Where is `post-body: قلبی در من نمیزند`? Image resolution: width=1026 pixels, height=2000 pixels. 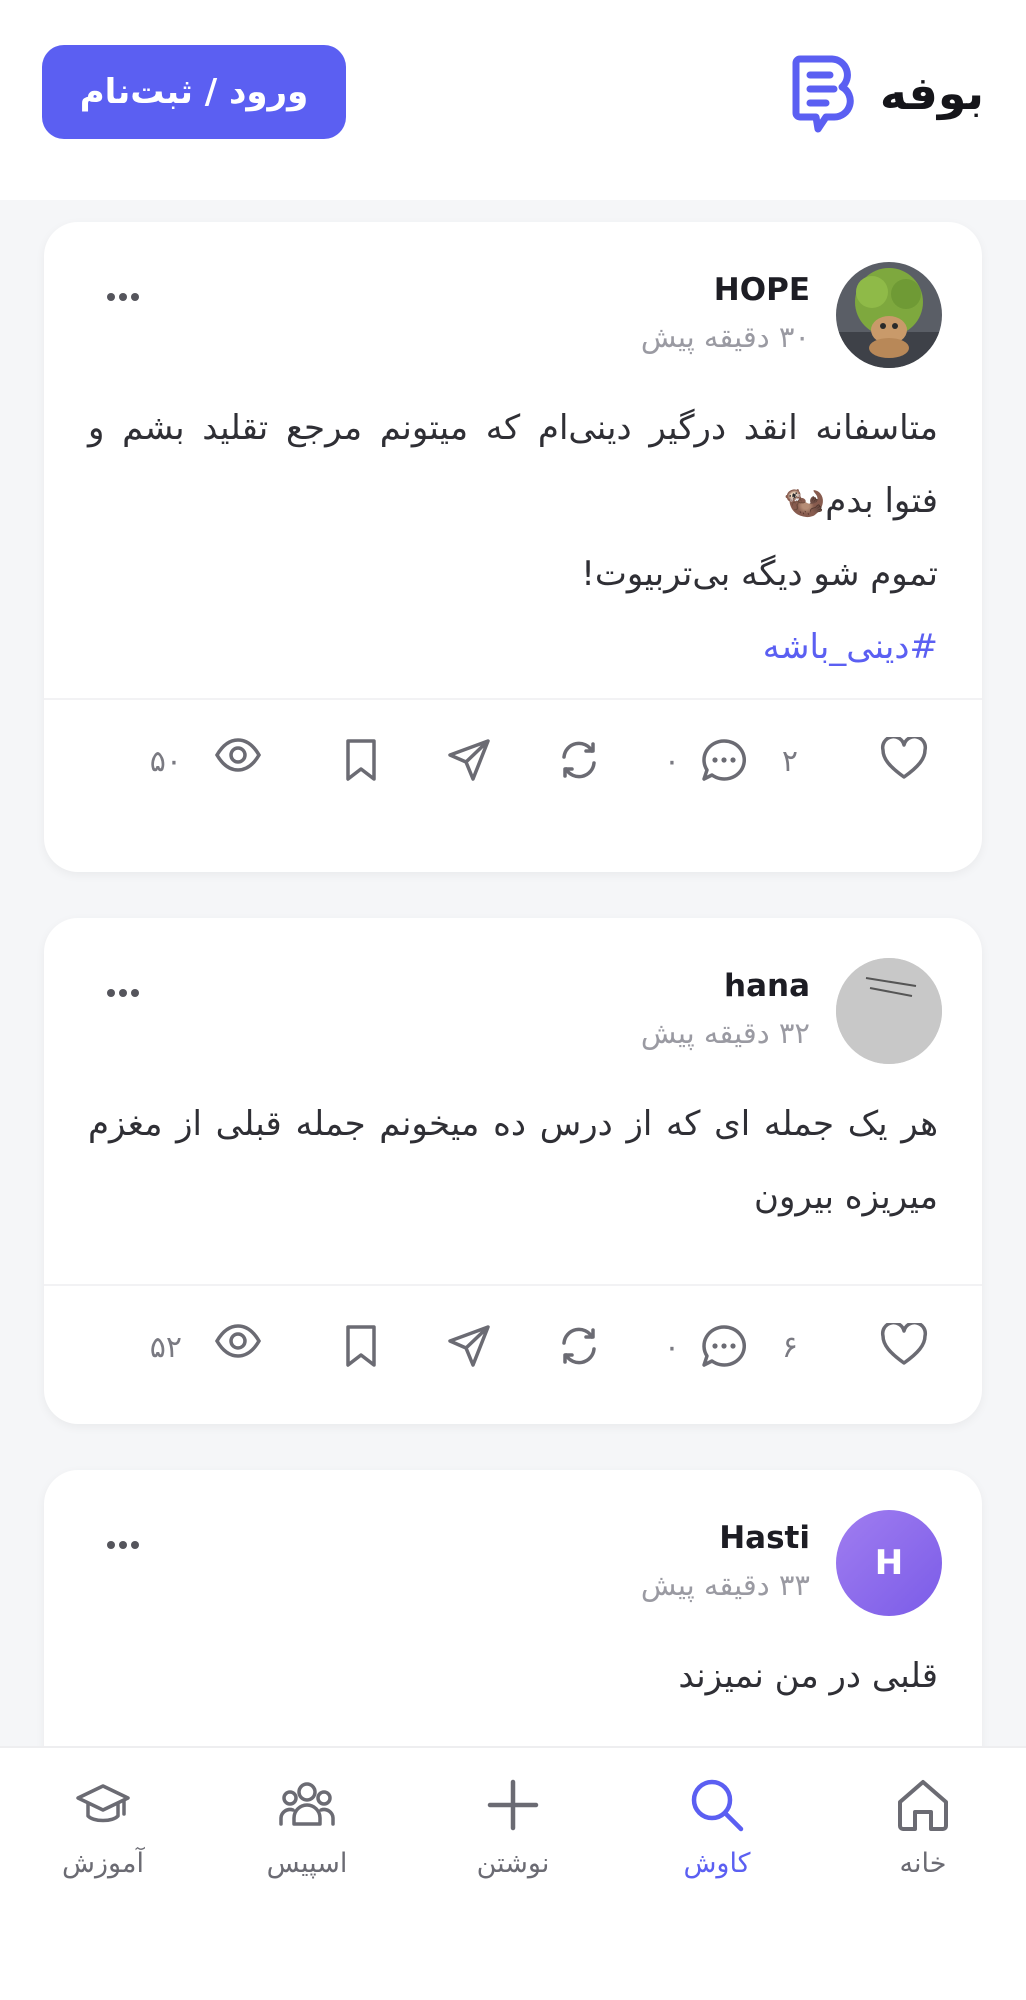
post-body: قلبی در من نمیزند is located at coordinates (513, 1676).